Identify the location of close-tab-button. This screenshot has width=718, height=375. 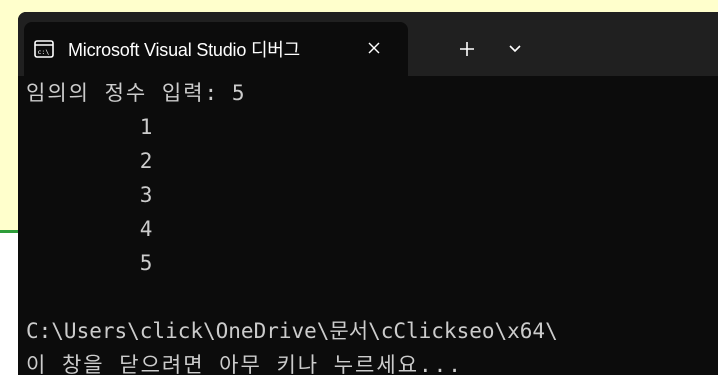
(374, 48).